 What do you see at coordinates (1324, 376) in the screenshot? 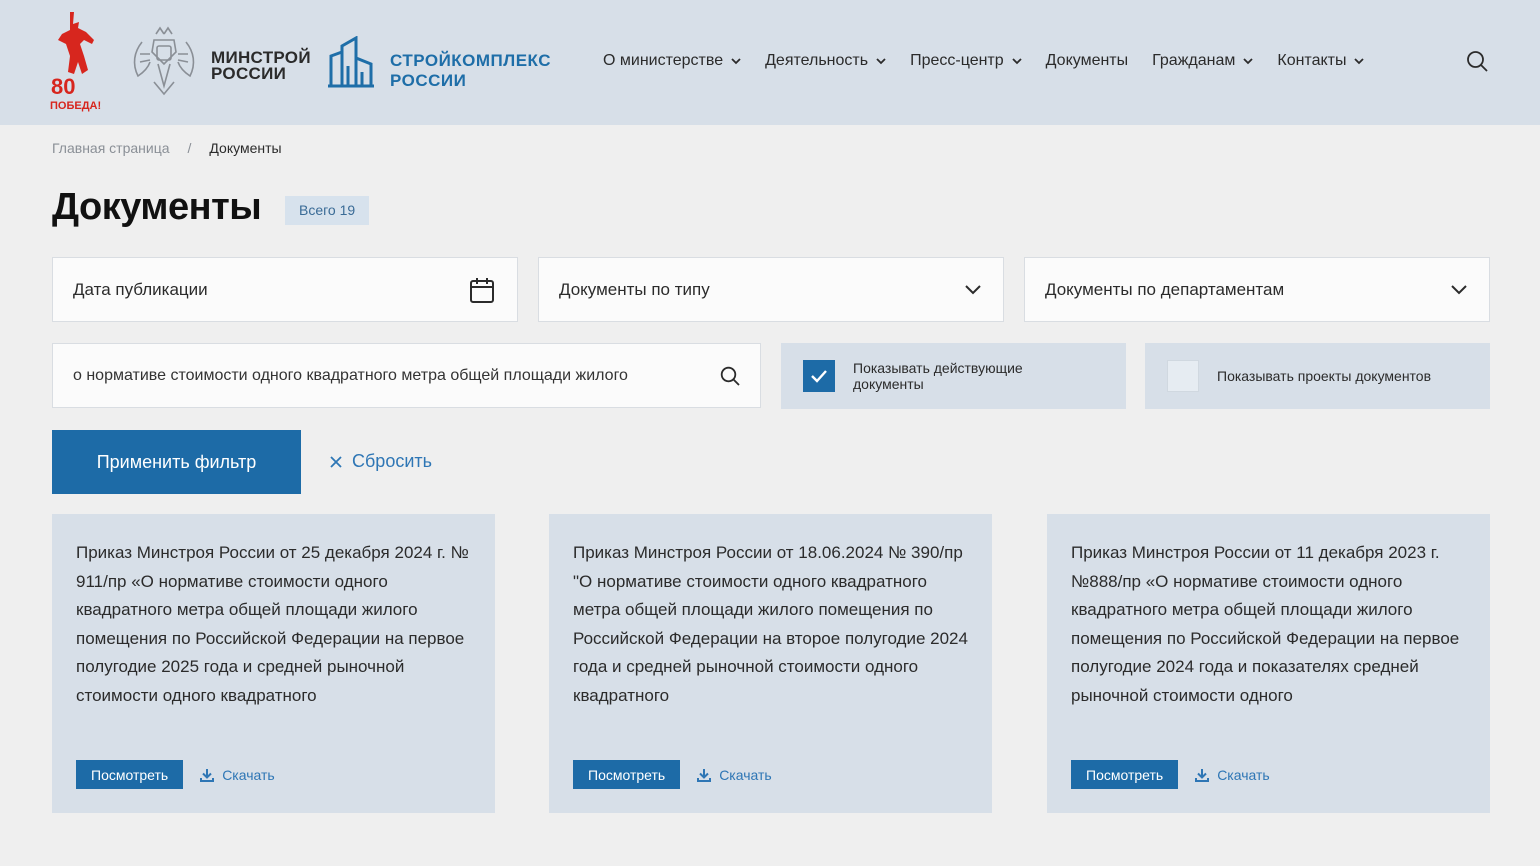
I see `show-projects-label: Показывать проекты документов` at bounding box center [1324, 376].